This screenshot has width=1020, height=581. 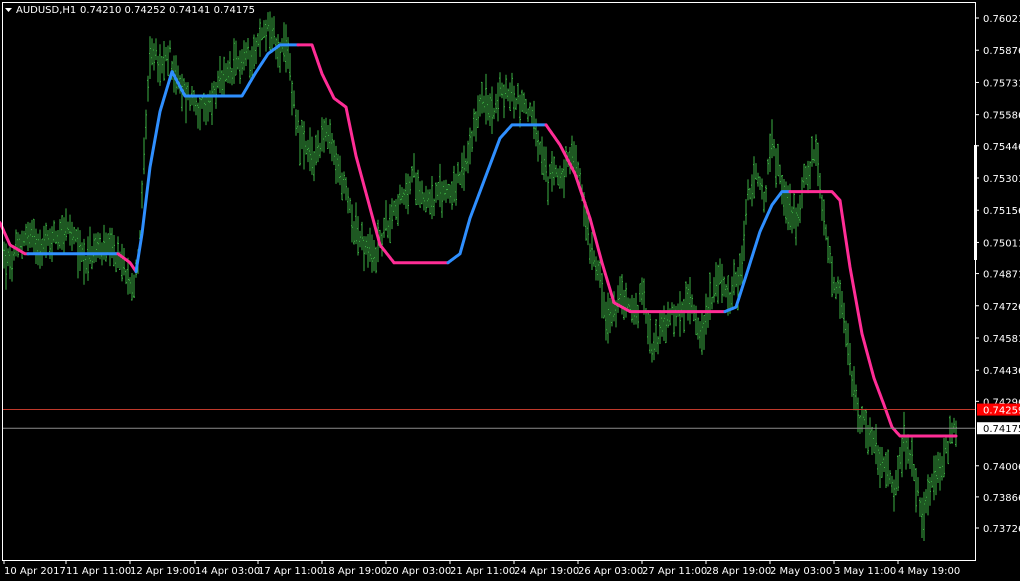 I want to click on ask-price-label: 0.74259, so click(x=1001, y=411).